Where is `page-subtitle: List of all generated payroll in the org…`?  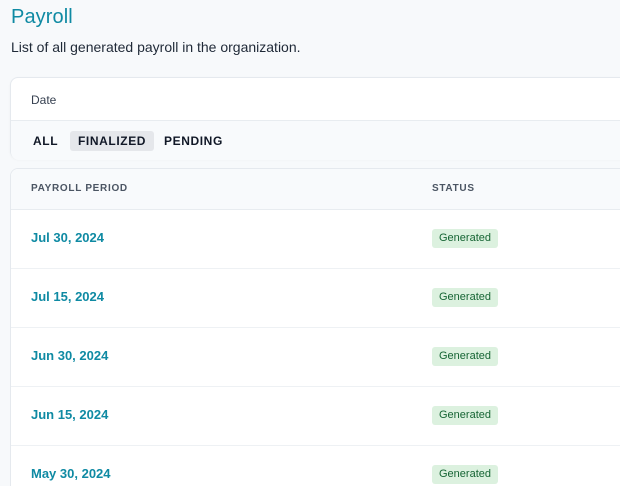
page-subtitle: List of all generated payroll in the org… is located at coordinates (156, 47).